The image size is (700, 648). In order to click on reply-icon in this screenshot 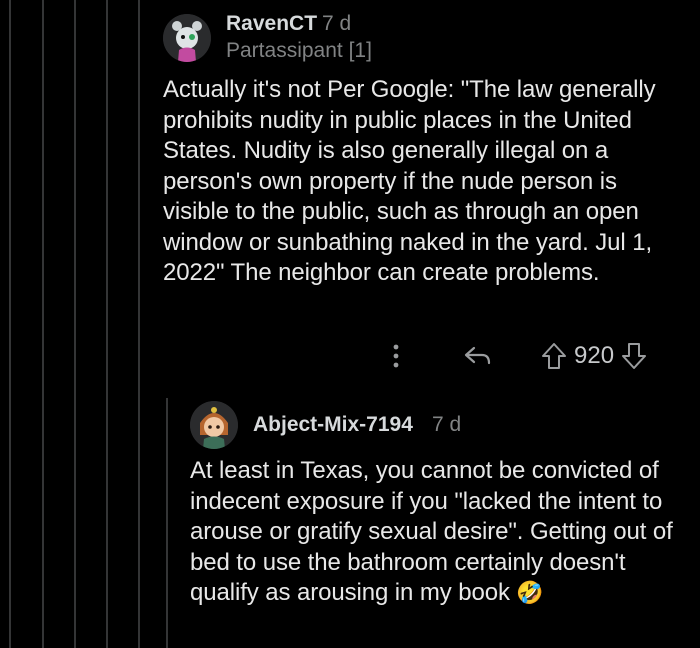, I will do `click(478, 356)`.